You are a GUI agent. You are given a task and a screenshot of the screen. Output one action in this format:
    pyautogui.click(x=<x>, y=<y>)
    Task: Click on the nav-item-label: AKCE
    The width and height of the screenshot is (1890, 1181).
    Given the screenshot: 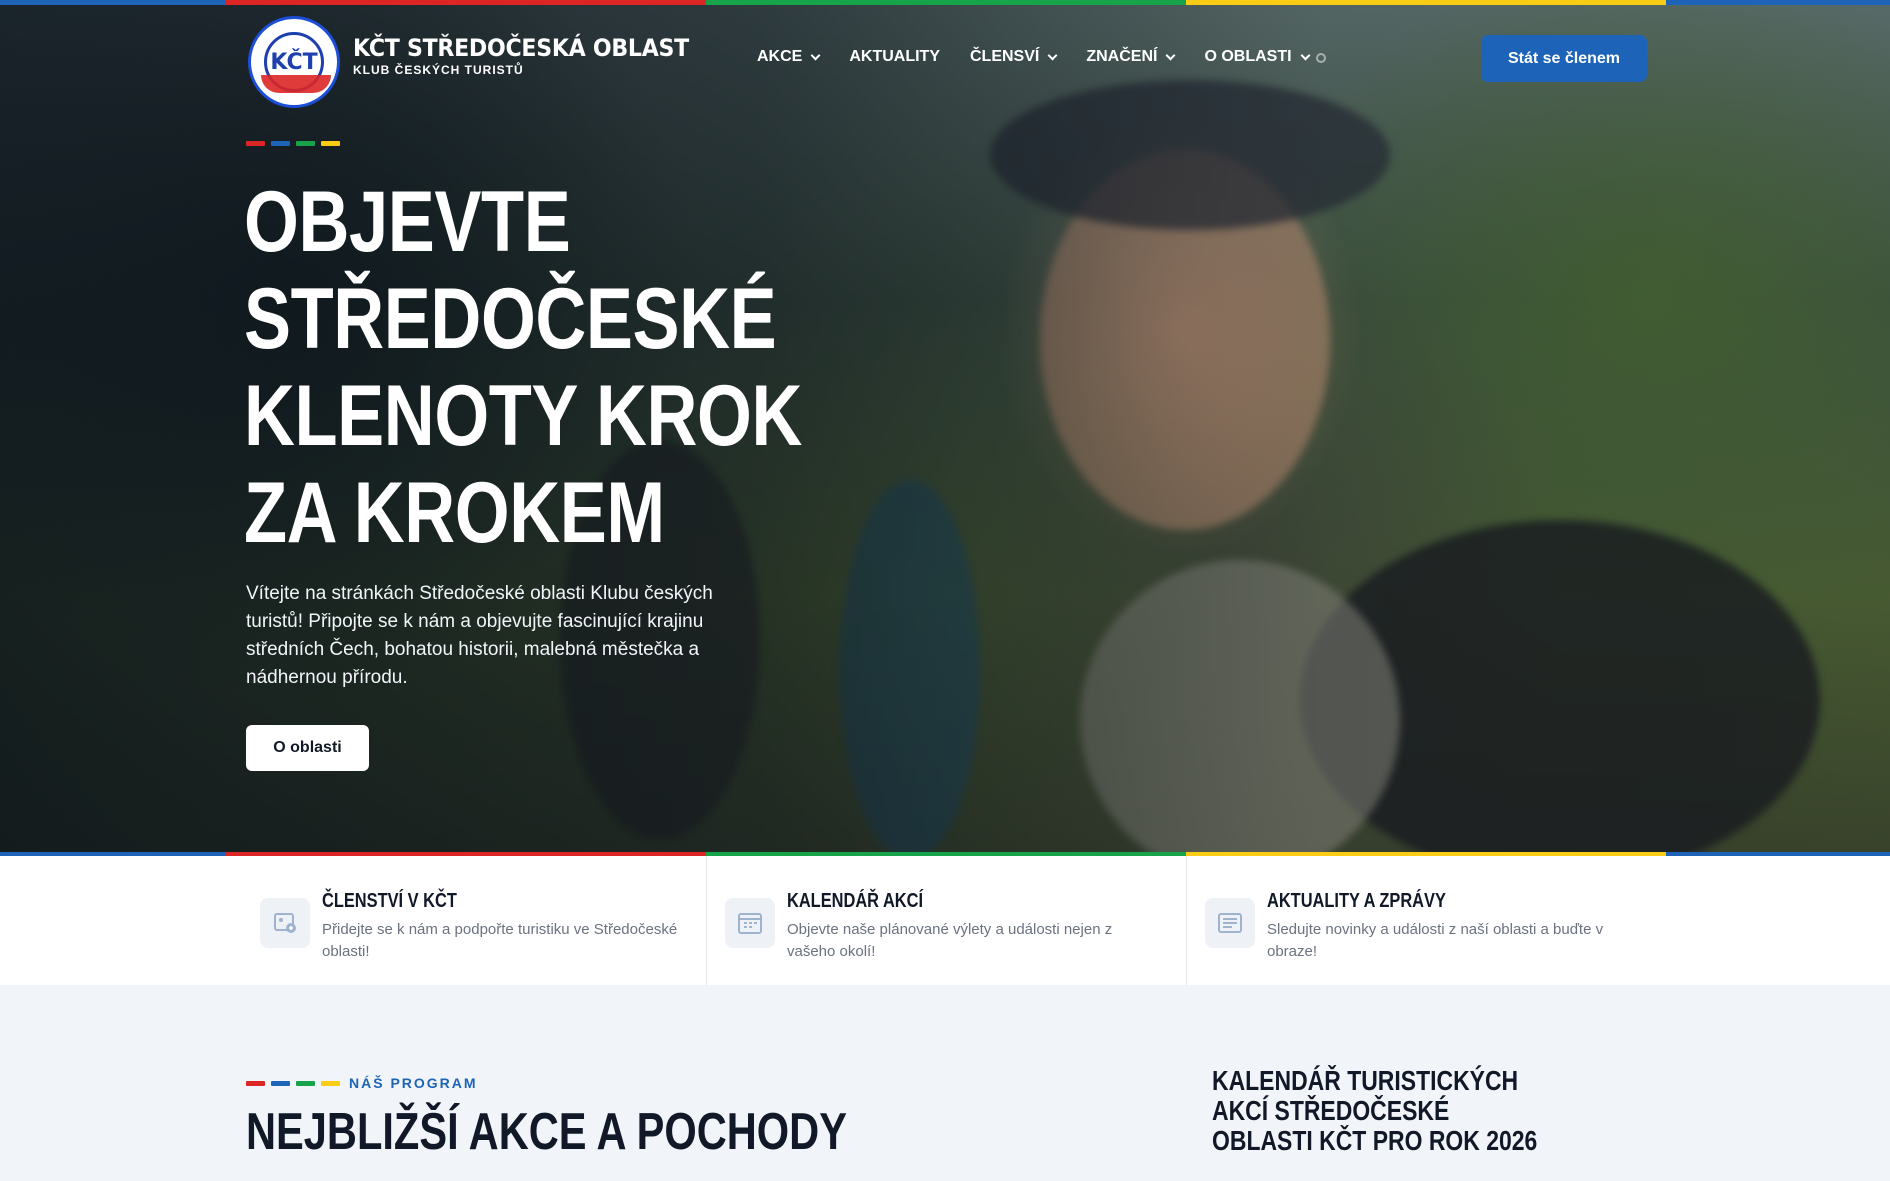 What is the action you would take?
    pyautogui.click(x=780, y=56)
    